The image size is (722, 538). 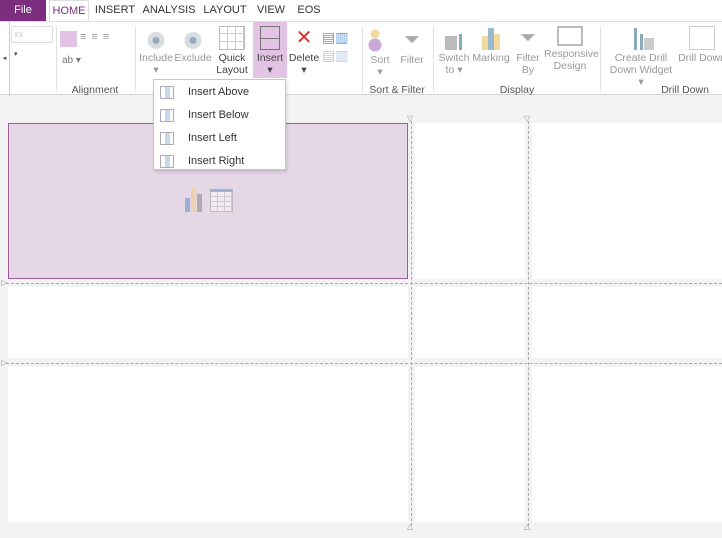 I want to click on group-display-label: Display, so click(x=517, y=90).